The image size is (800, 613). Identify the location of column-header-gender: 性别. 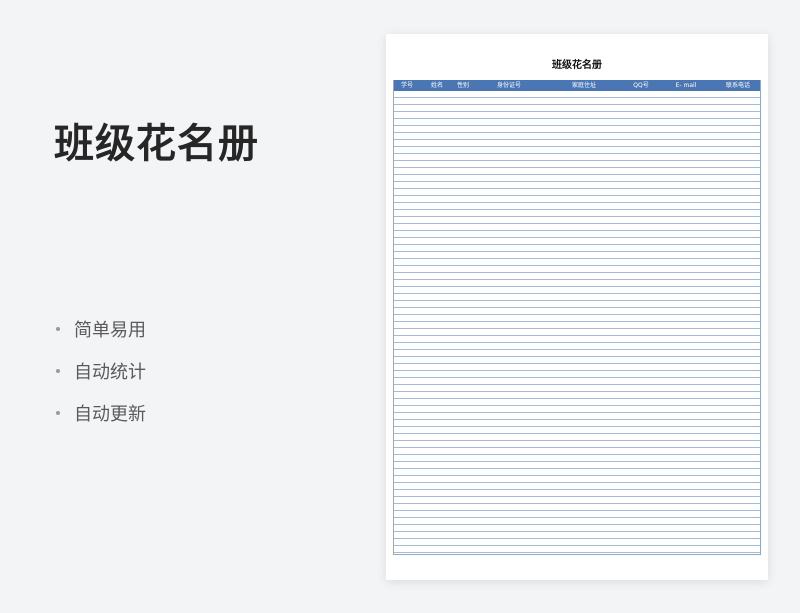
(462, 85).